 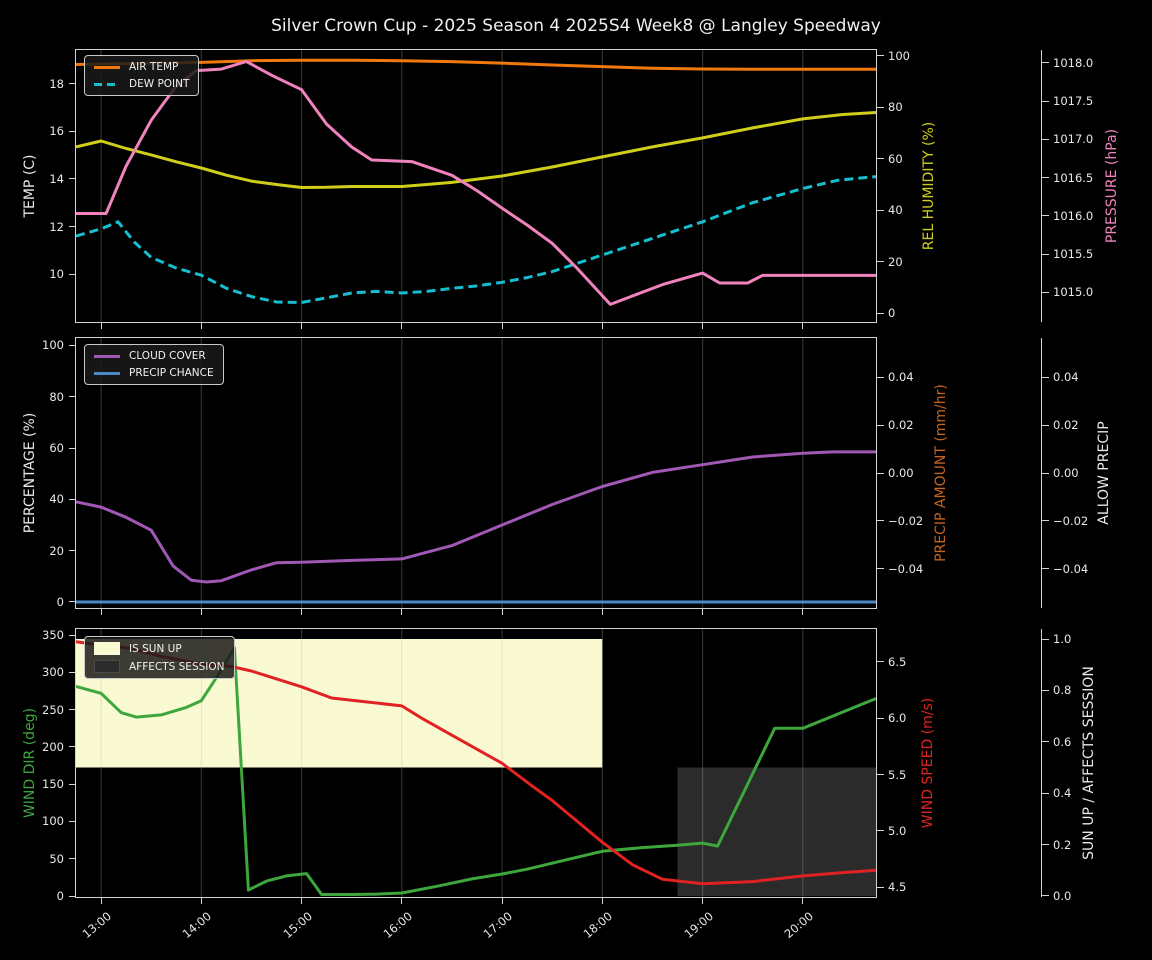 I want to click on temperature-legend: AIR TEMP DEW POINT, so click(x=142, y=75).